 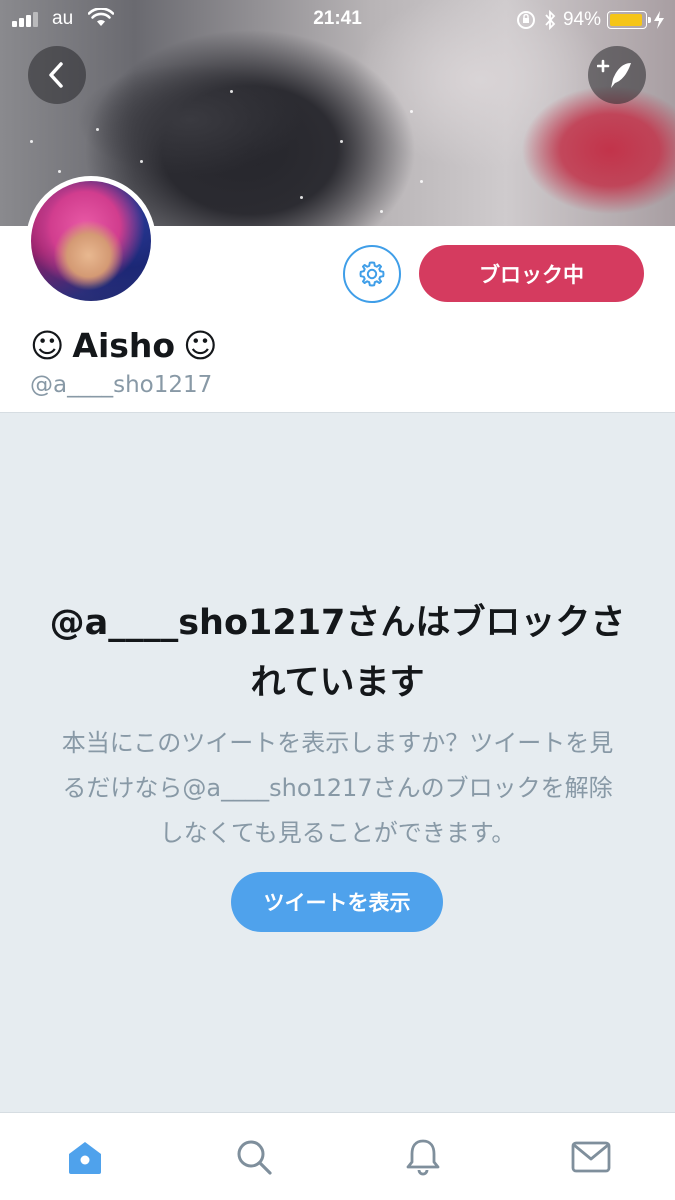 I want to click on battery-level-fill, so click(x=626, y=20).